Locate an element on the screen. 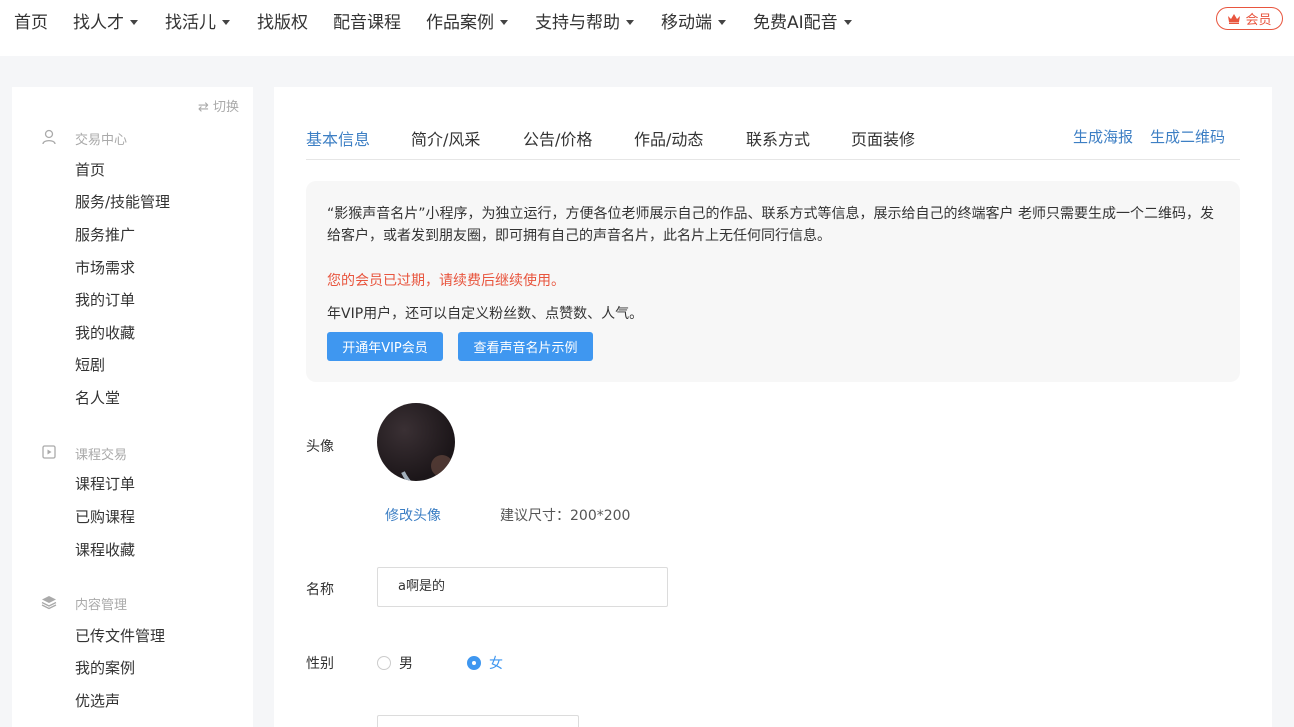 The width and height of the screenshot is (1294, 727). view-example-button: 查看声音名片示例 is located at coordinates (525, 346).